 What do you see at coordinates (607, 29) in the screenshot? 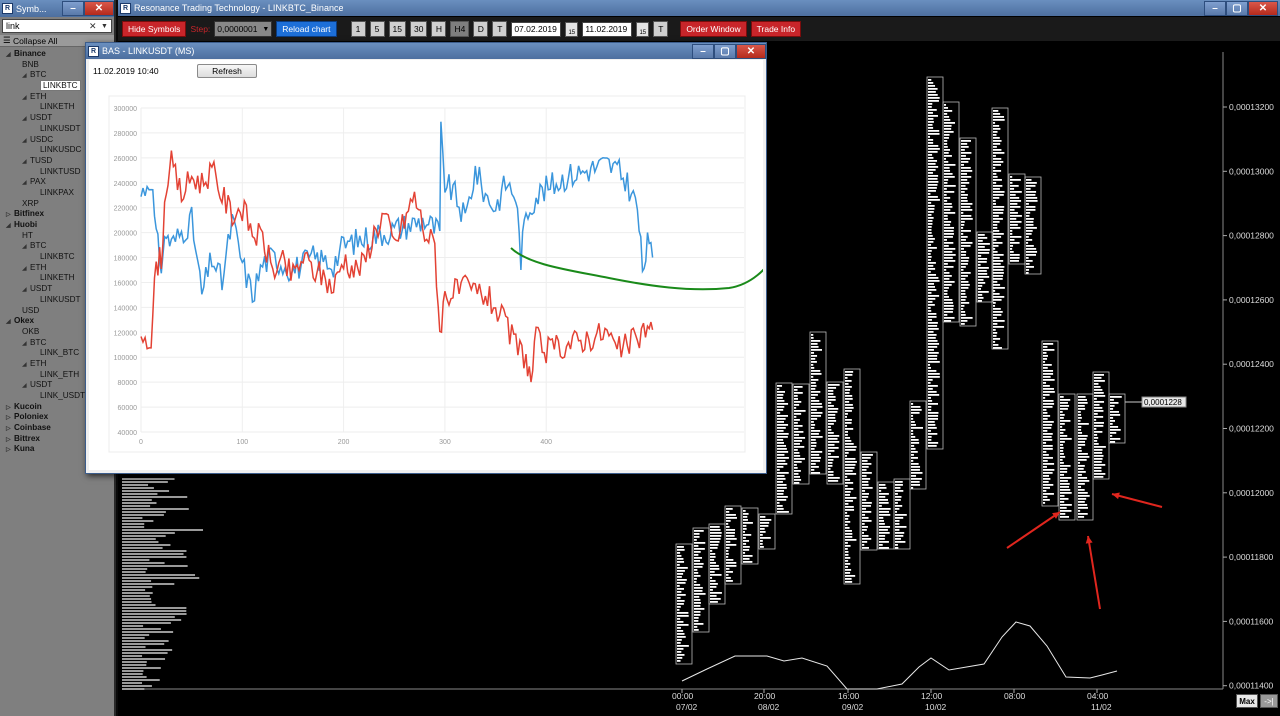
I see `date-to-input: 11.02.2019` at bounding box center [607, 29].